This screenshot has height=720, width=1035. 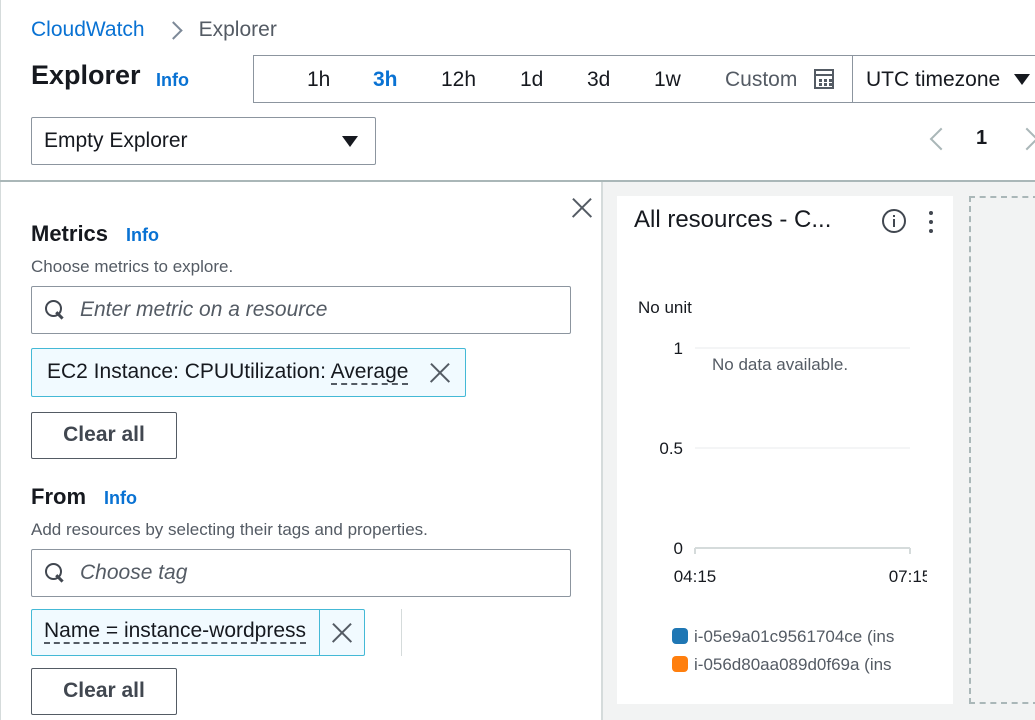 I want to click on from-title: From, so click(x=58, y=496).